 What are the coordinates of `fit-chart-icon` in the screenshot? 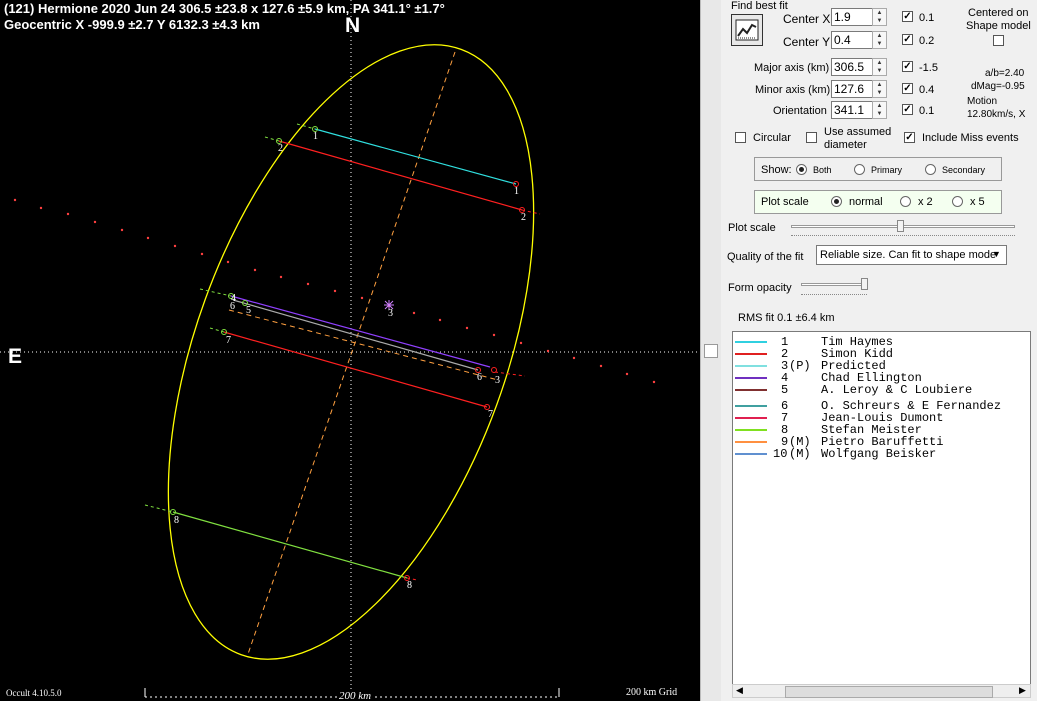 It's located at (747, 30).